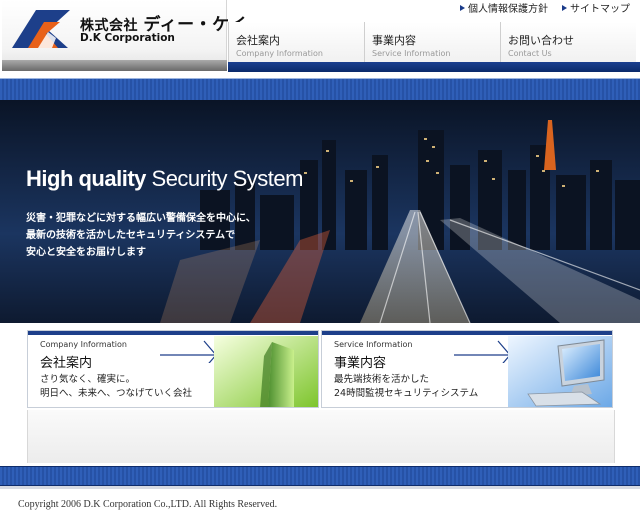 The image size is (640, 530). Describe the element at coordinates (266, 371) in the screenshot. I see `building-image` at that location.